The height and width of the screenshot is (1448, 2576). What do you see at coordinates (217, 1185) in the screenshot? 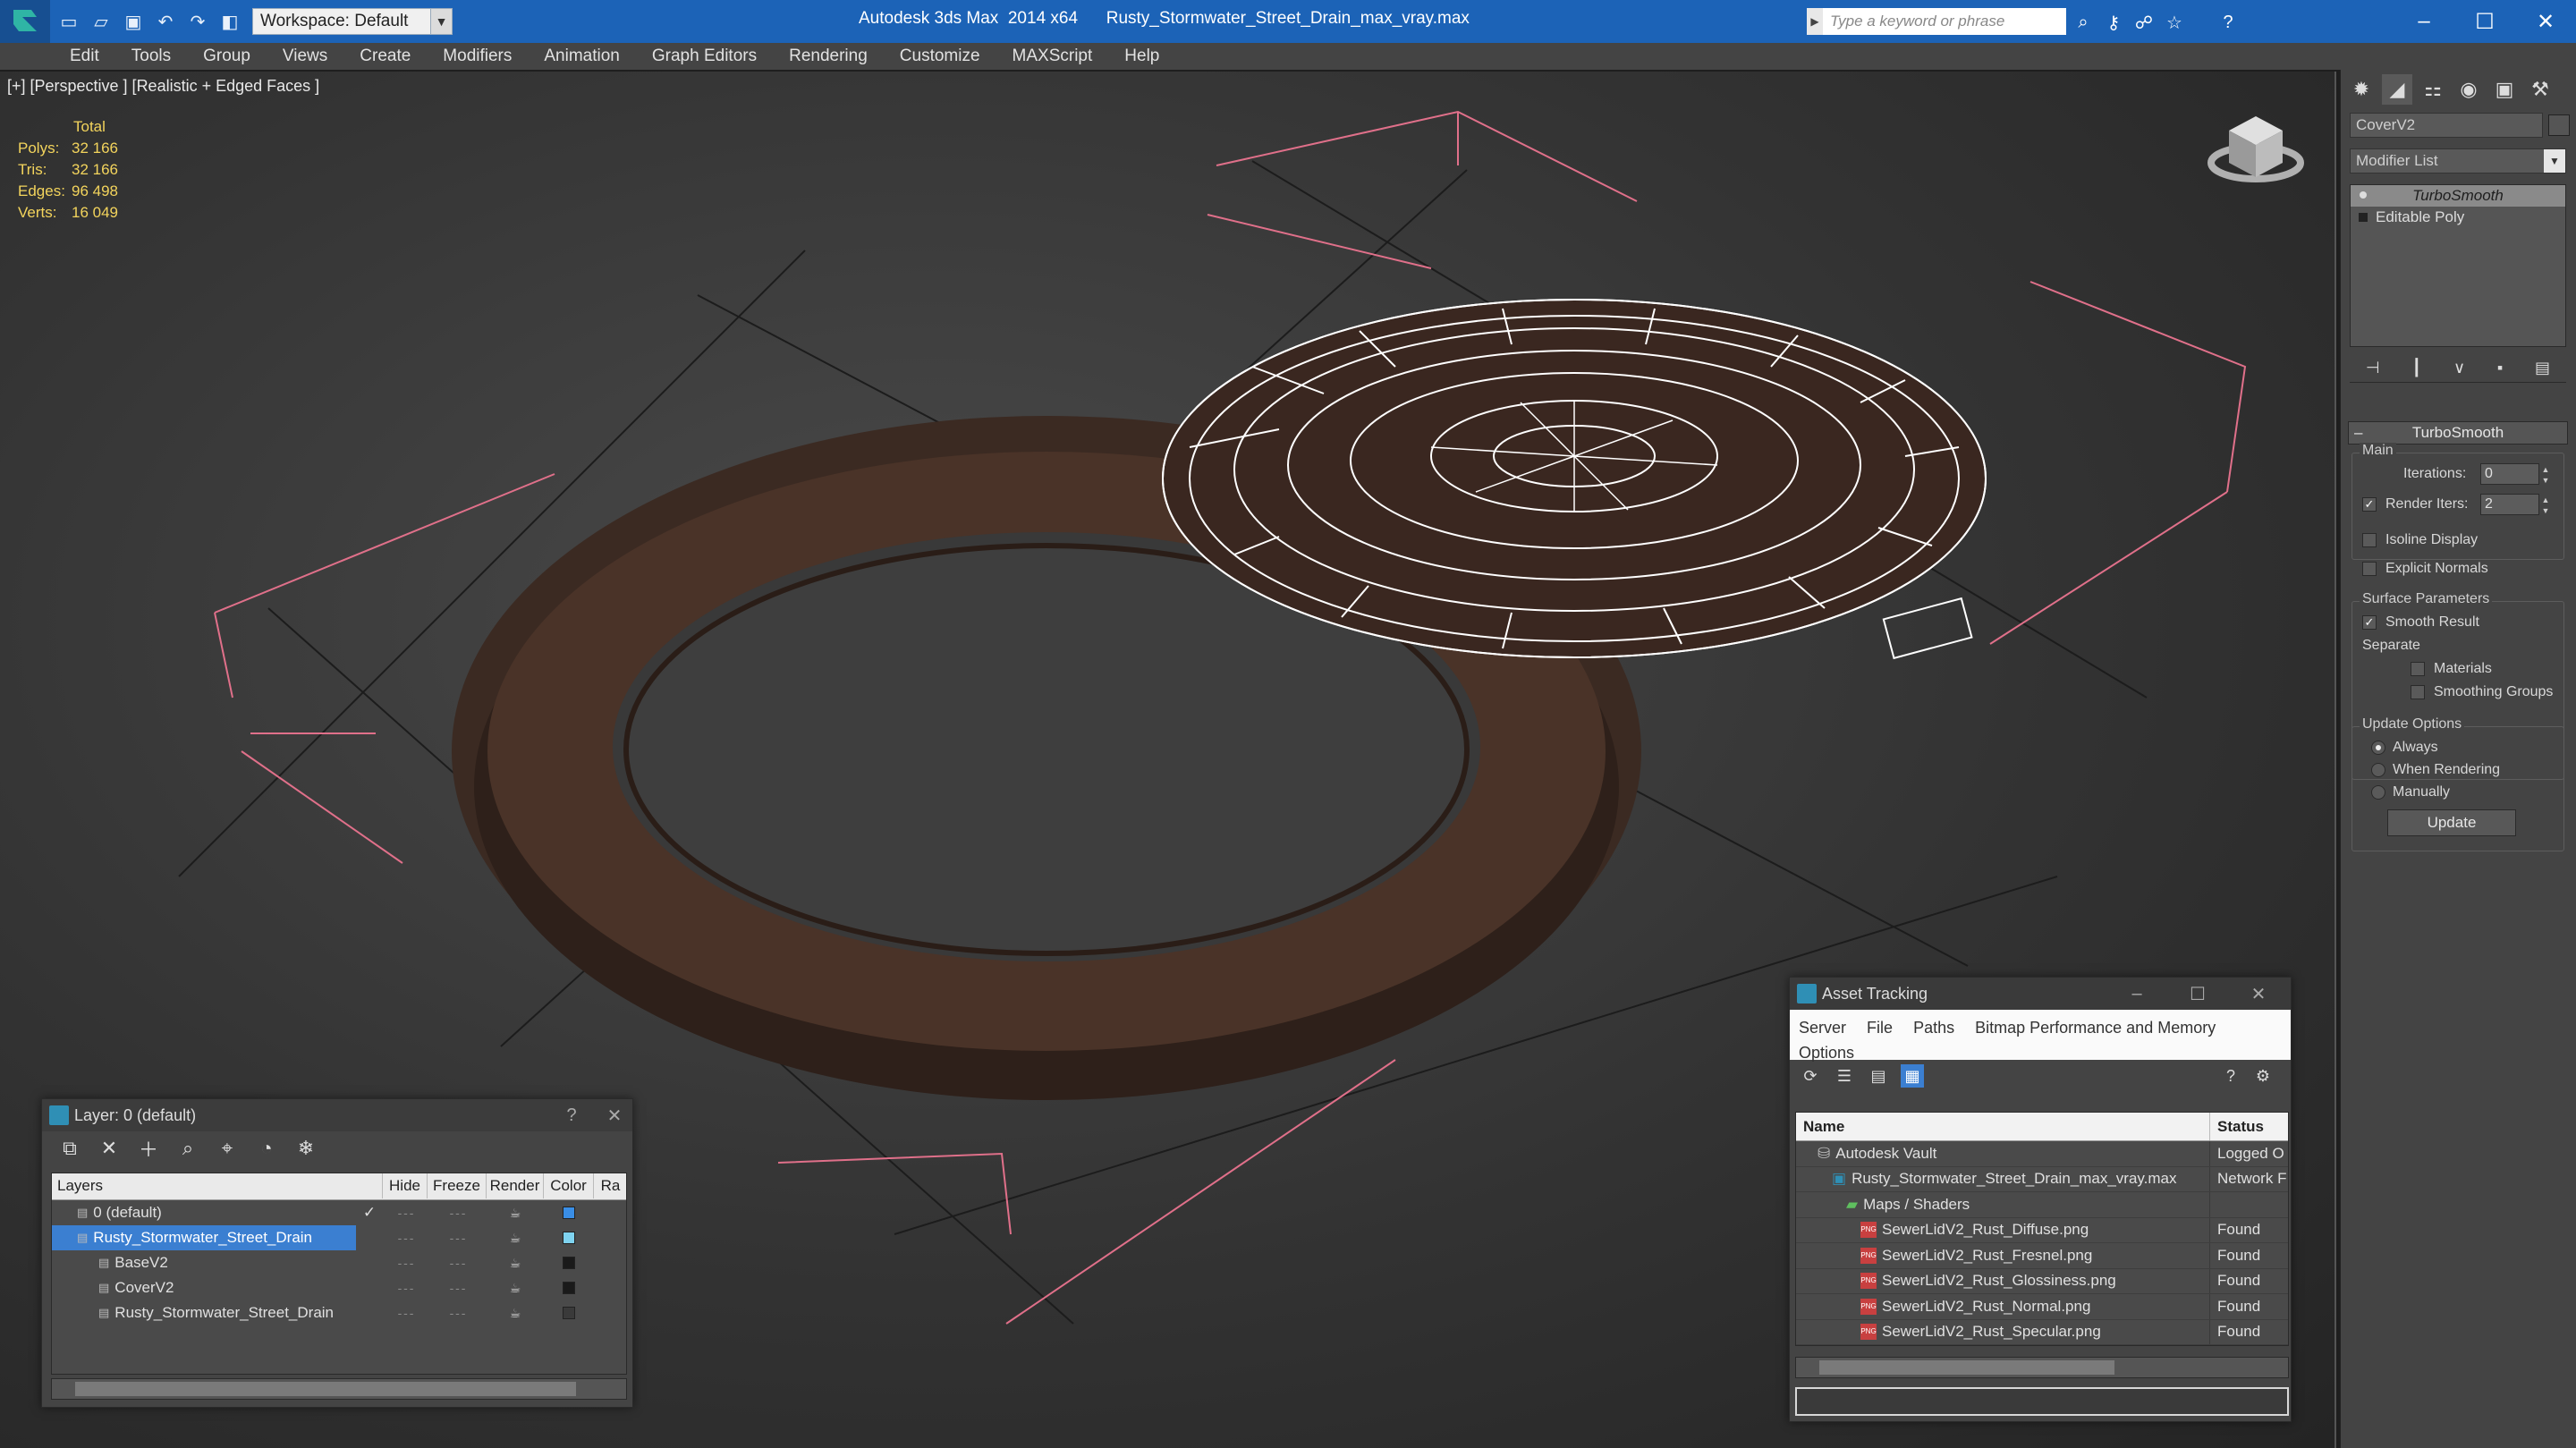
I see `col-layers: Layers` at bounding box center [217, 1185].